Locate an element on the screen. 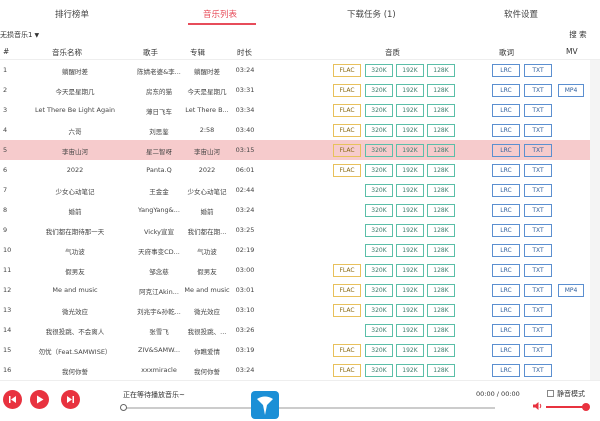 This screenshot has height=421, width=600. next-button is located at coordinates (70, 399).